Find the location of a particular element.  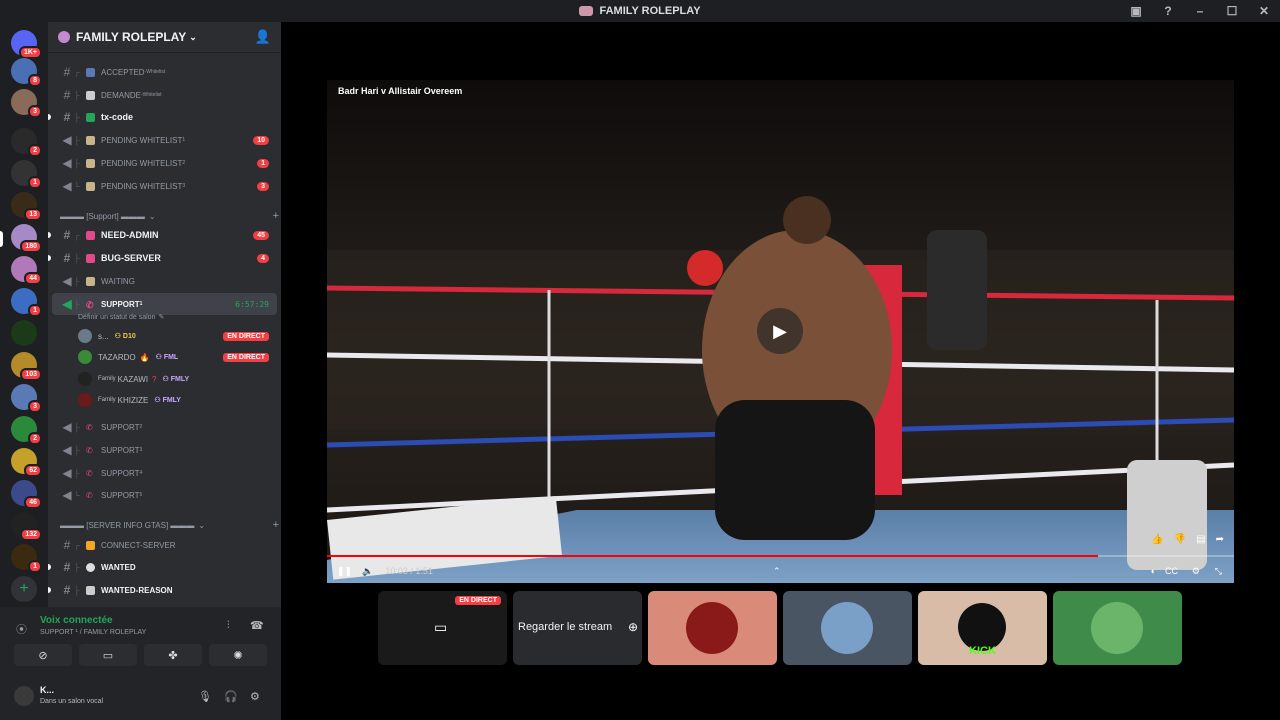

autoplay-toggle: ◐ is located at coordinates (1153, 571).